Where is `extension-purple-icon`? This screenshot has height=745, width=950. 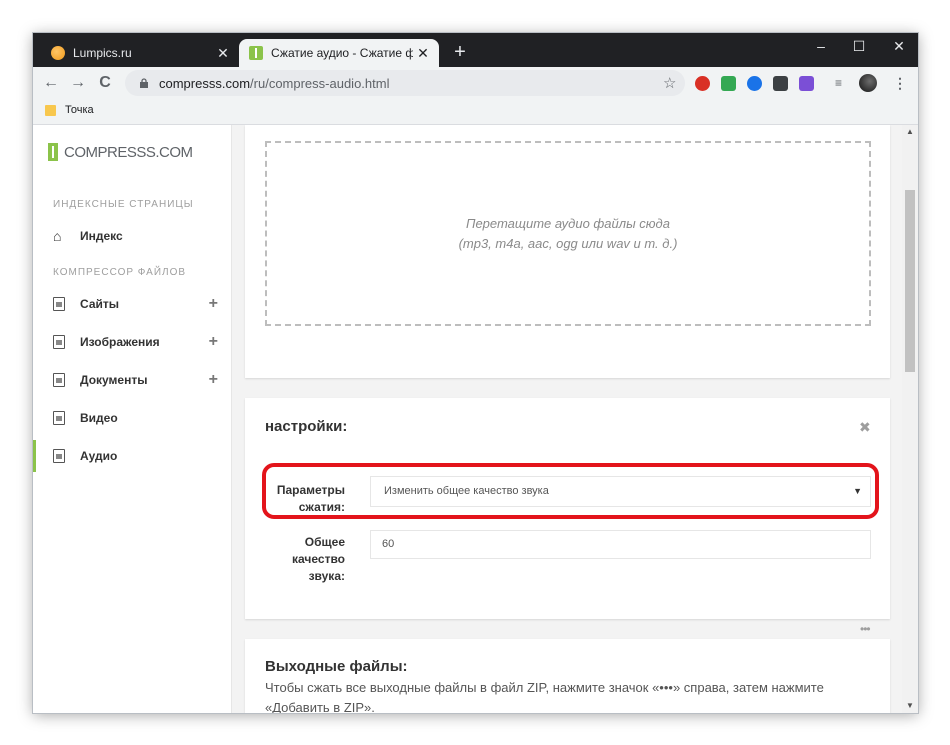 extension-purple-icon is located at coordinates (806, 83).